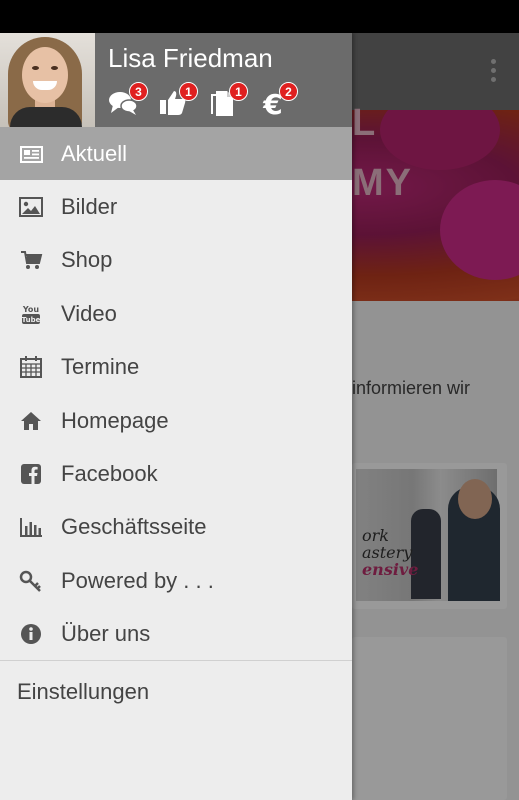  I want to click on key-icon, so click(31, 581).